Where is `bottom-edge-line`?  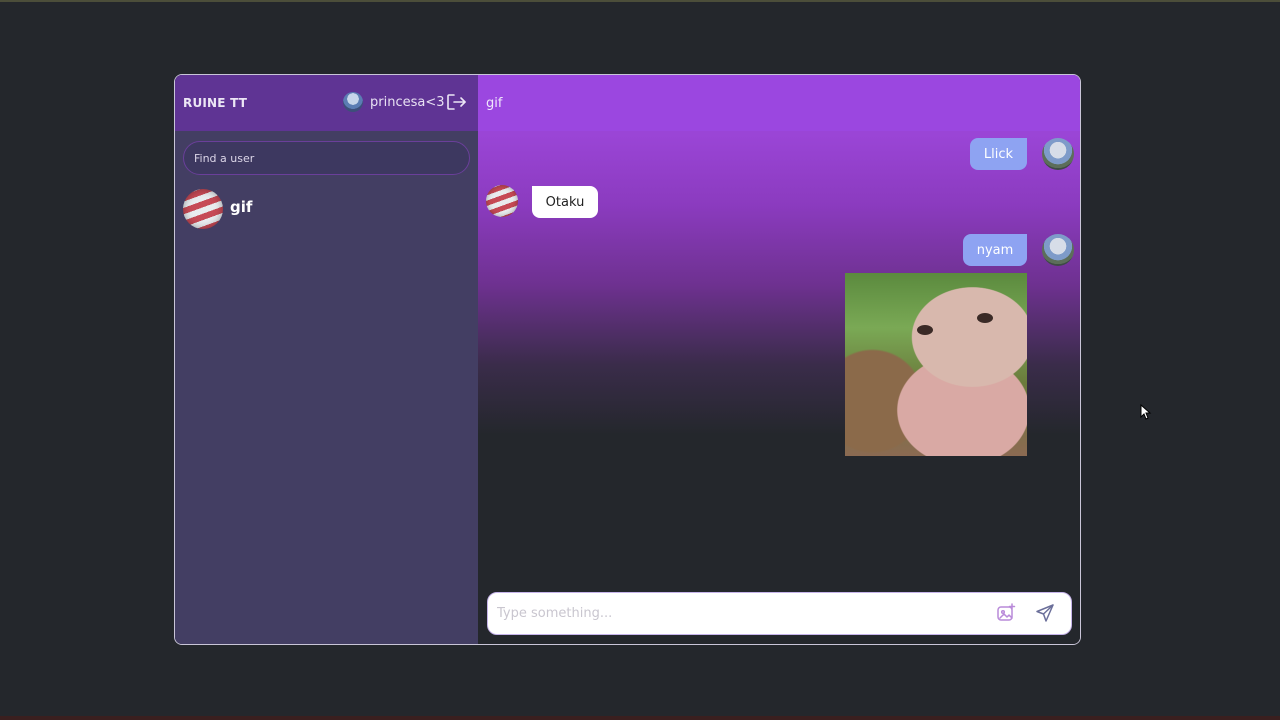
bottom-edge-line is located at coordinates (640, 718).